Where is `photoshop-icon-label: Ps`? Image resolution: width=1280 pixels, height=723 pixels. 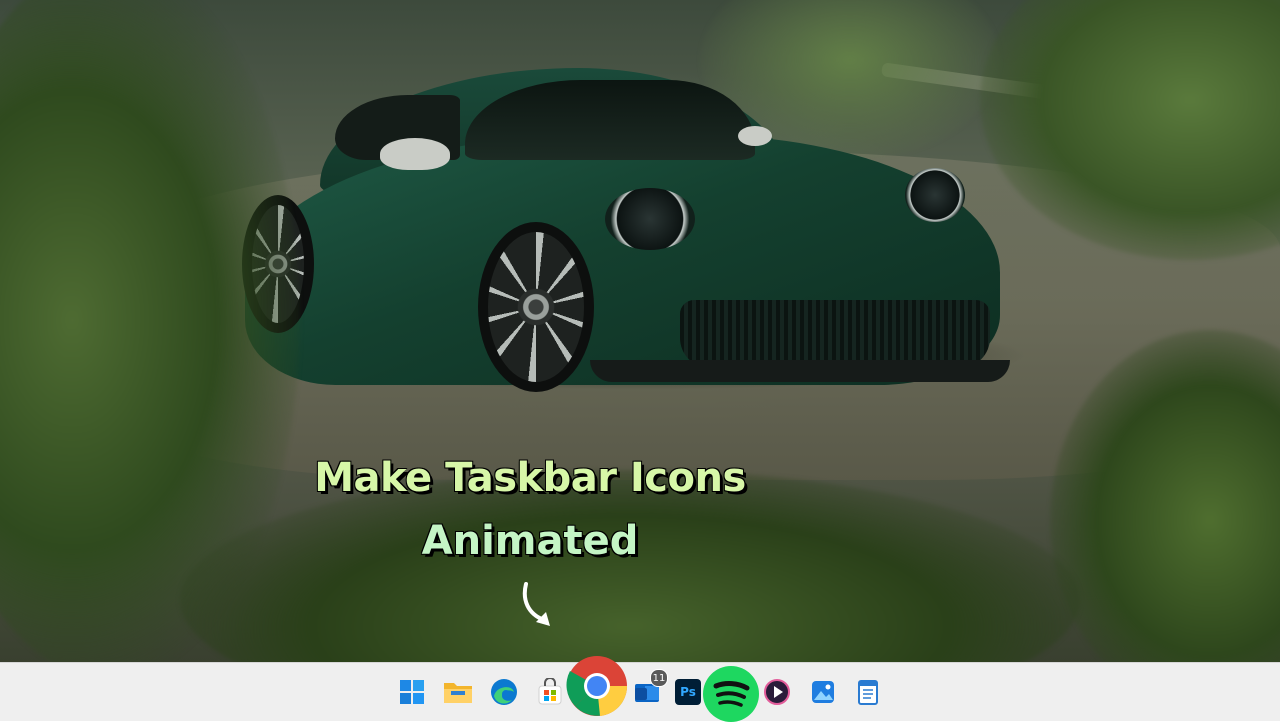 photoshop-icon-label: Ps is located at coordinates (688, 692).